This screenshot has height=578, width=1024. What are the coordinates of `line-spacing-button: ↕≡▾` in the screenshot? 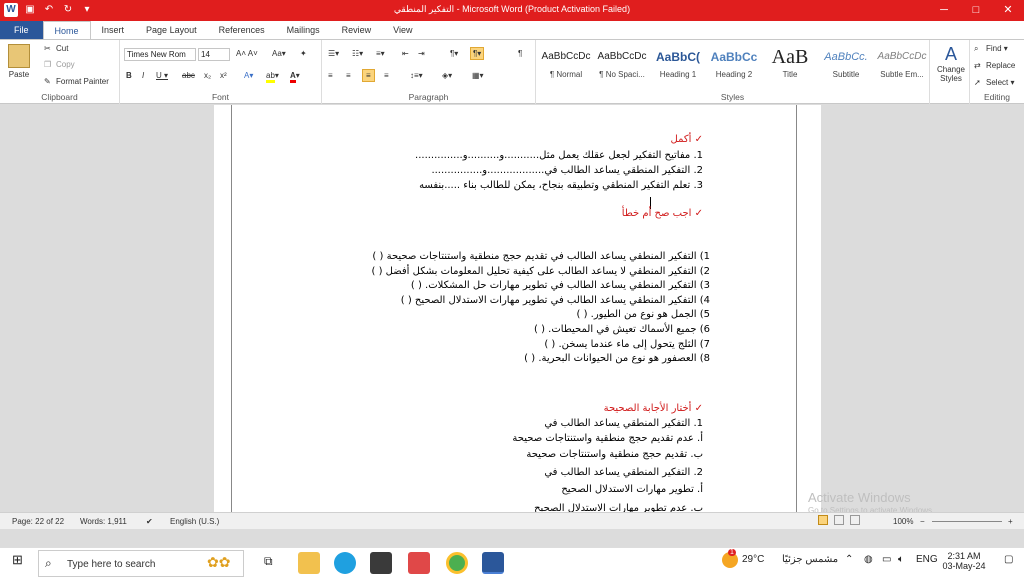 It's located at (416, 75).